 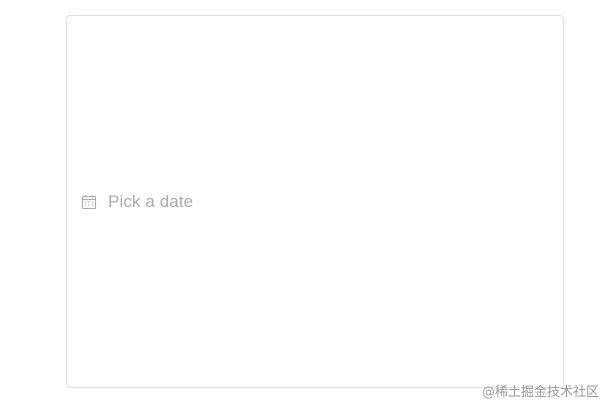 I want to click on date-placeholder: Pick a date, so click(x=151, y=201).